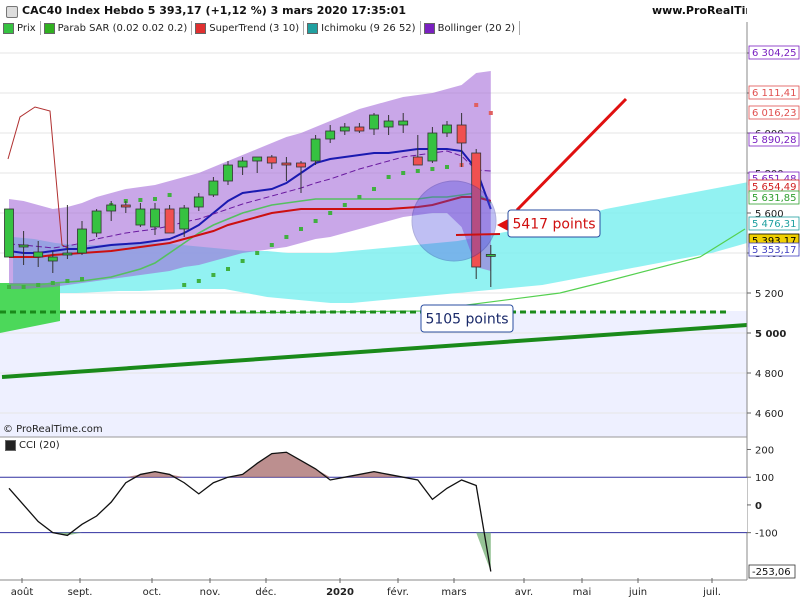 This screenshot has height=600, width=800. Describe the element at coordinates (373, 505) in the screenshot. I see `cci-band` at that location.